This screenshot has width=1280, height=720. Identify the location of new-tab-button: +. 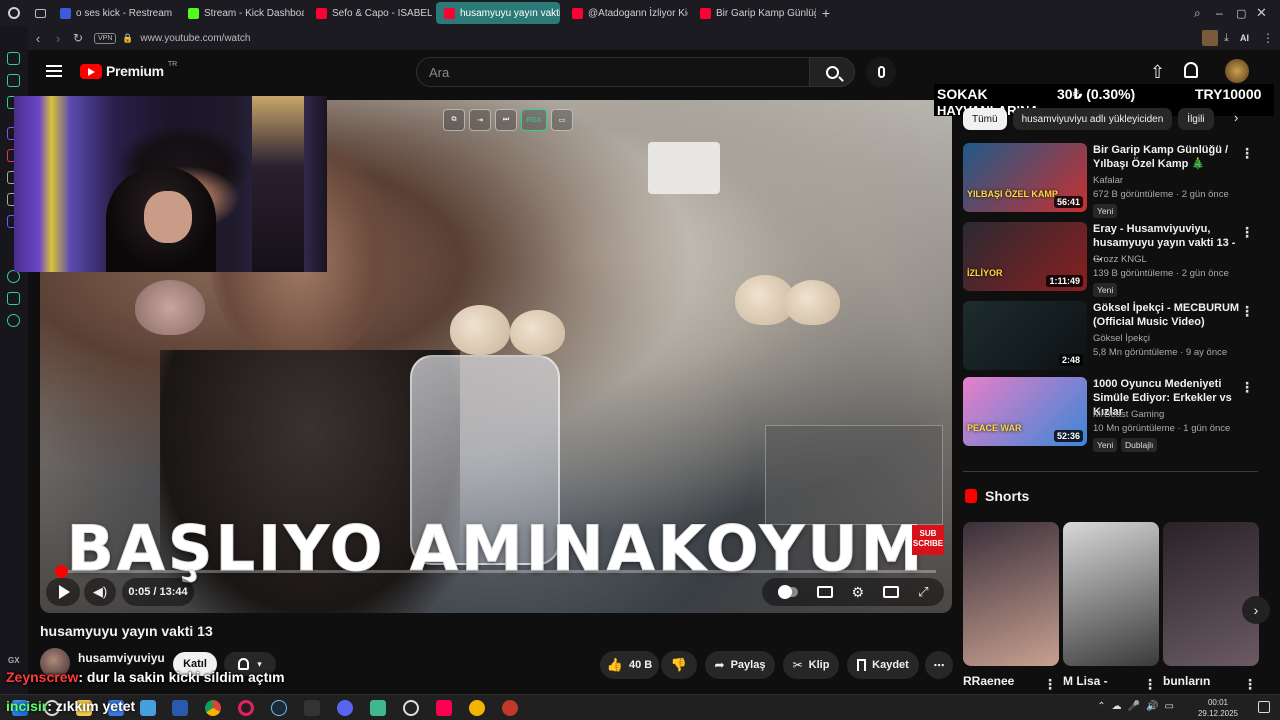
(826, 13).